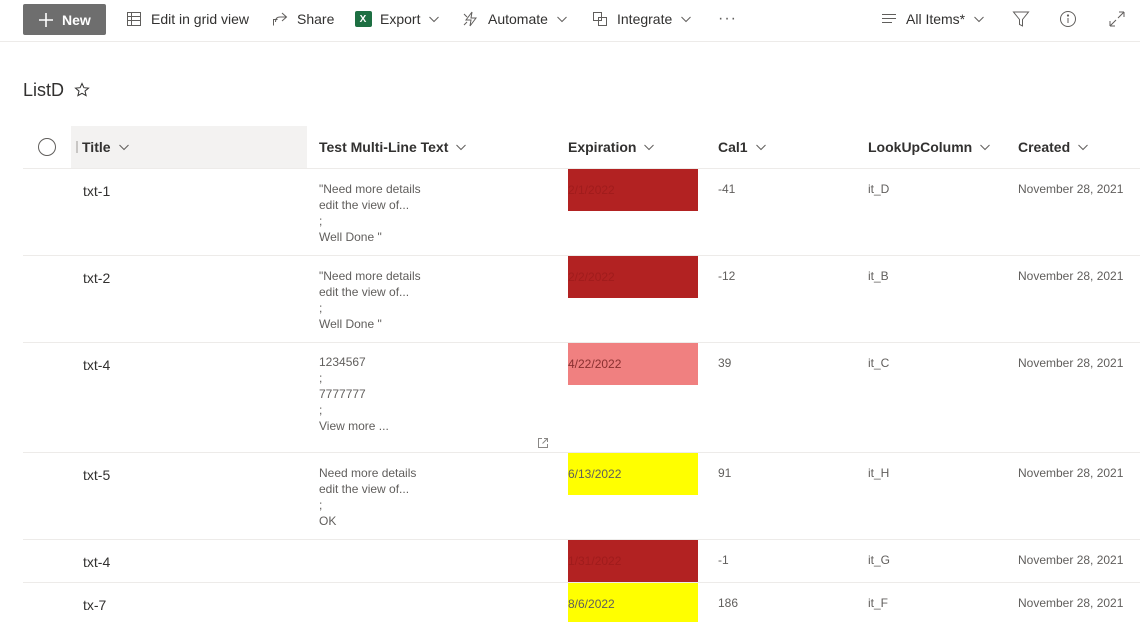 This screenshot has width=1140, height=622. Describe the element at coordinates (602, 147) in the screenshot. I see `column-header-label: Expiration` at that location.